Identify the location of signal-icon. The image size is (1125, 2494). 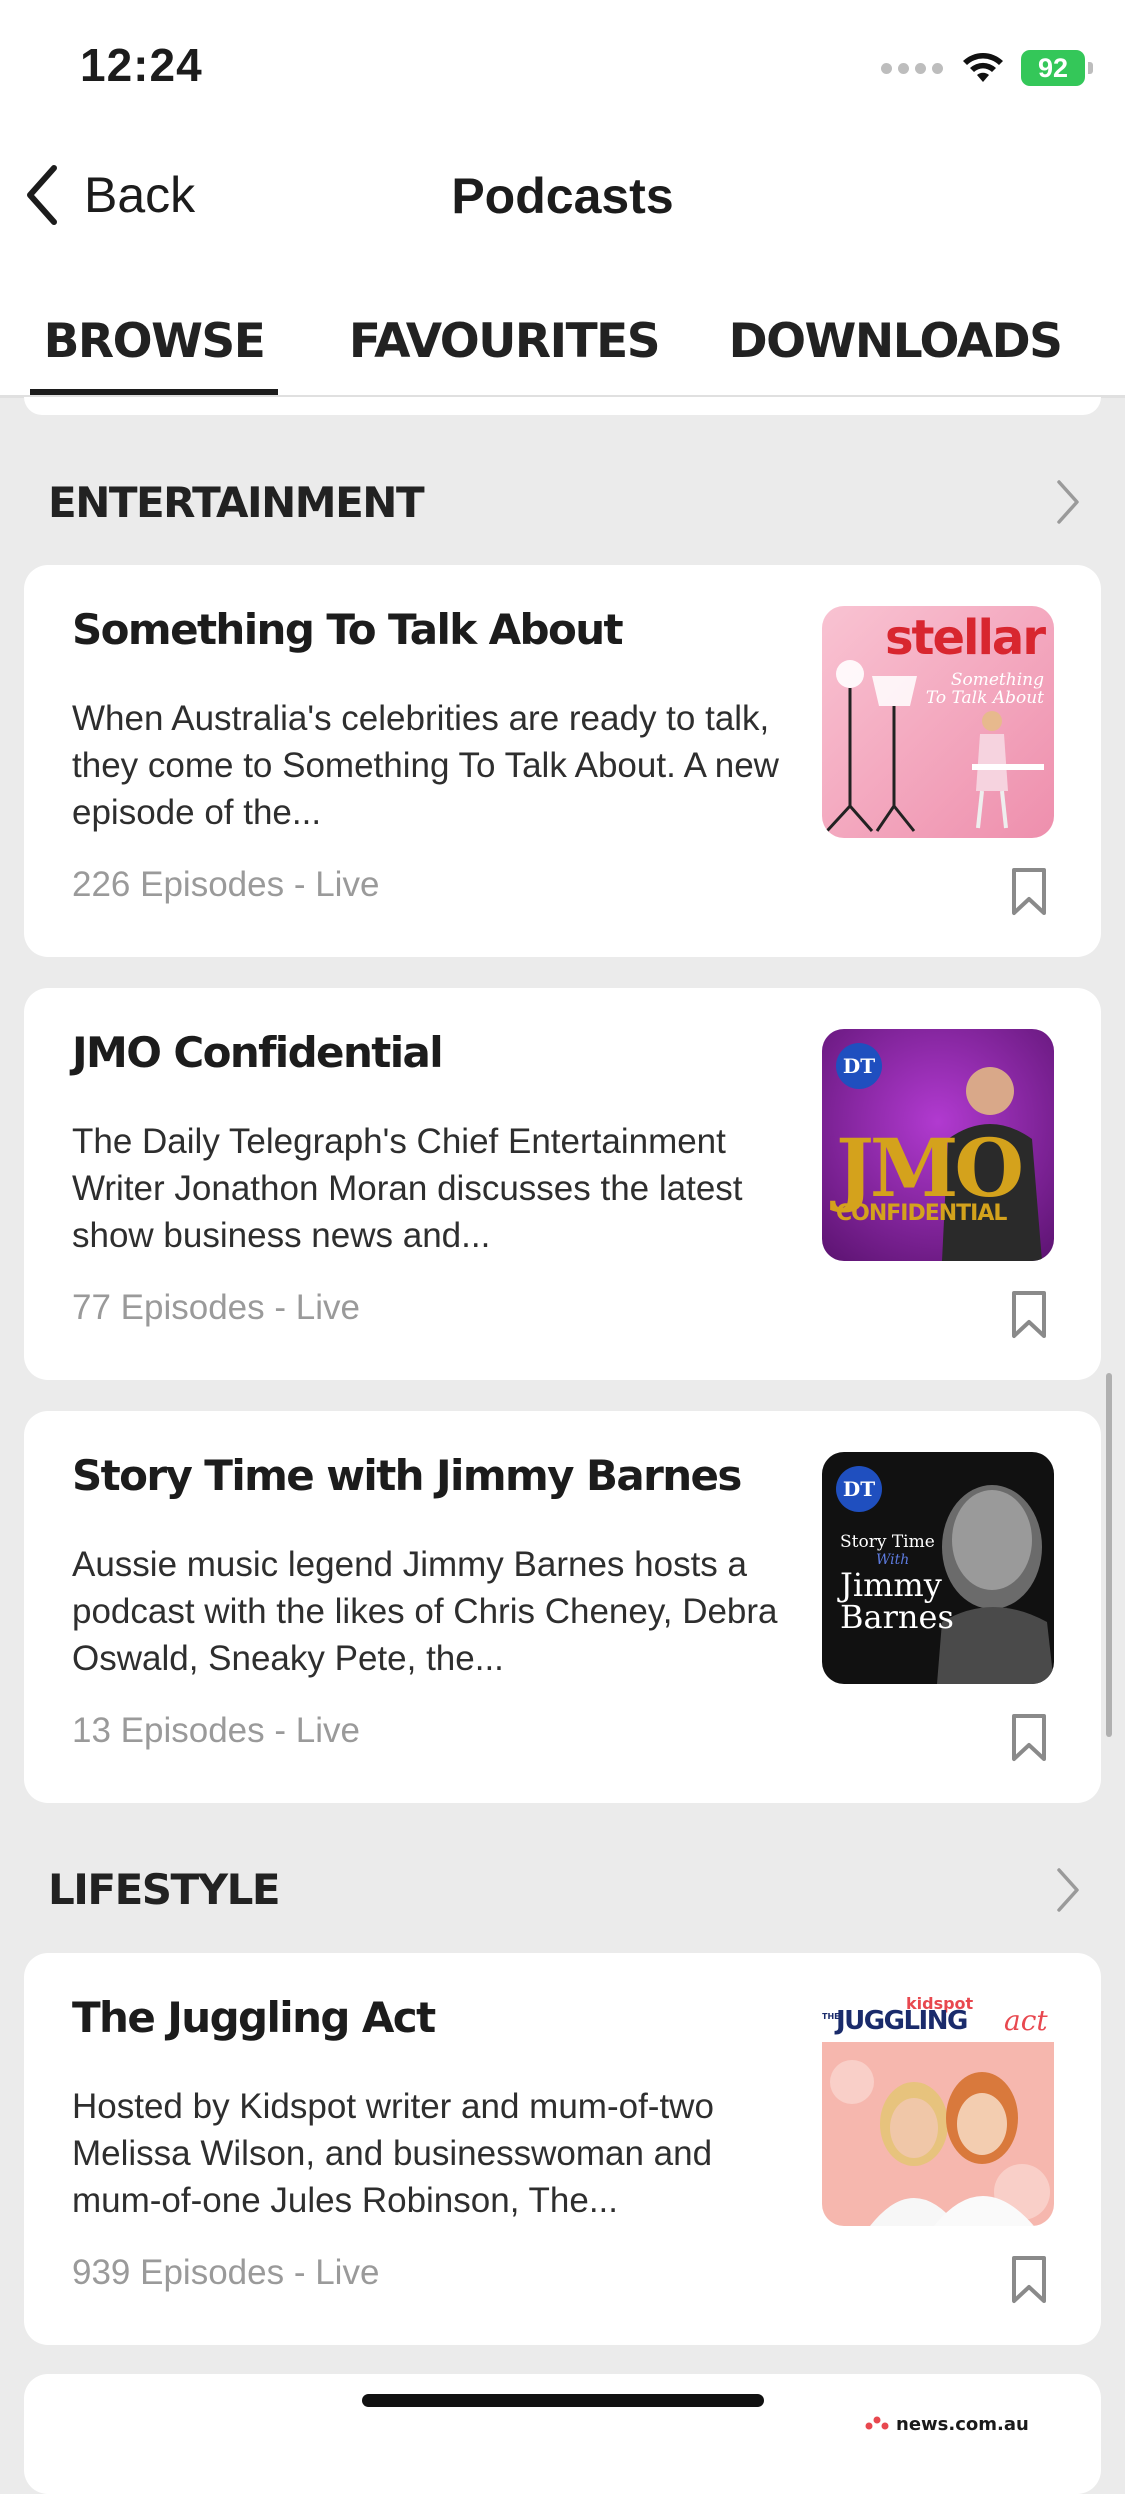
(912, 68).